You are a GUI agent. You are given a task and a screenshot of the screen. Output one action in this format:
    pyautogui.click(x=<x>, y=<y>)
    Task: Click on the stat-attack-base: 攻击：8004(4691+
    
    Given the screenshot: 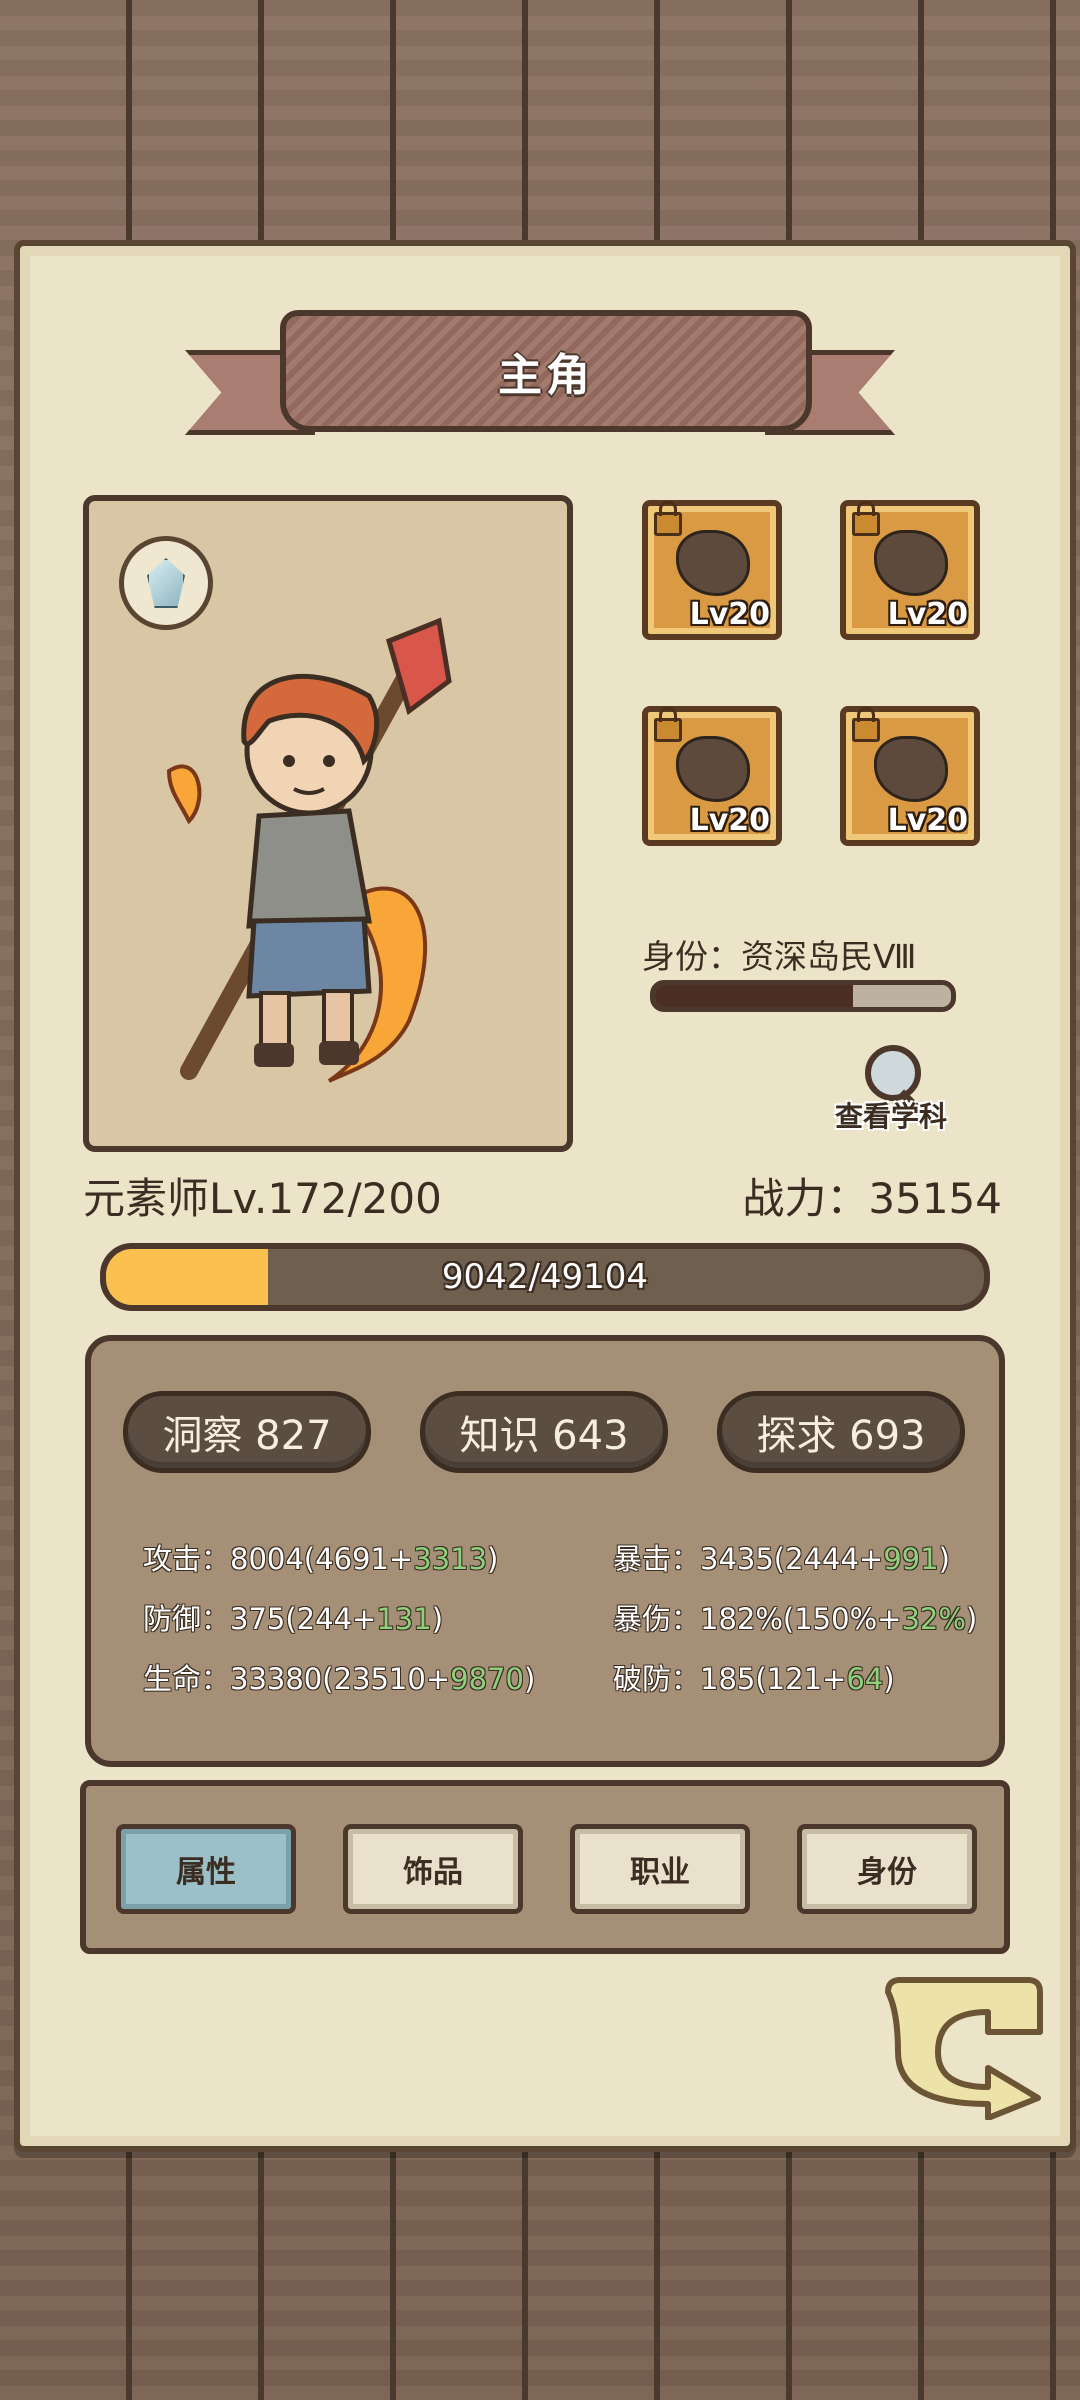 What is the action you would take?
    pyautogui.click(x=278, y=1559)
    